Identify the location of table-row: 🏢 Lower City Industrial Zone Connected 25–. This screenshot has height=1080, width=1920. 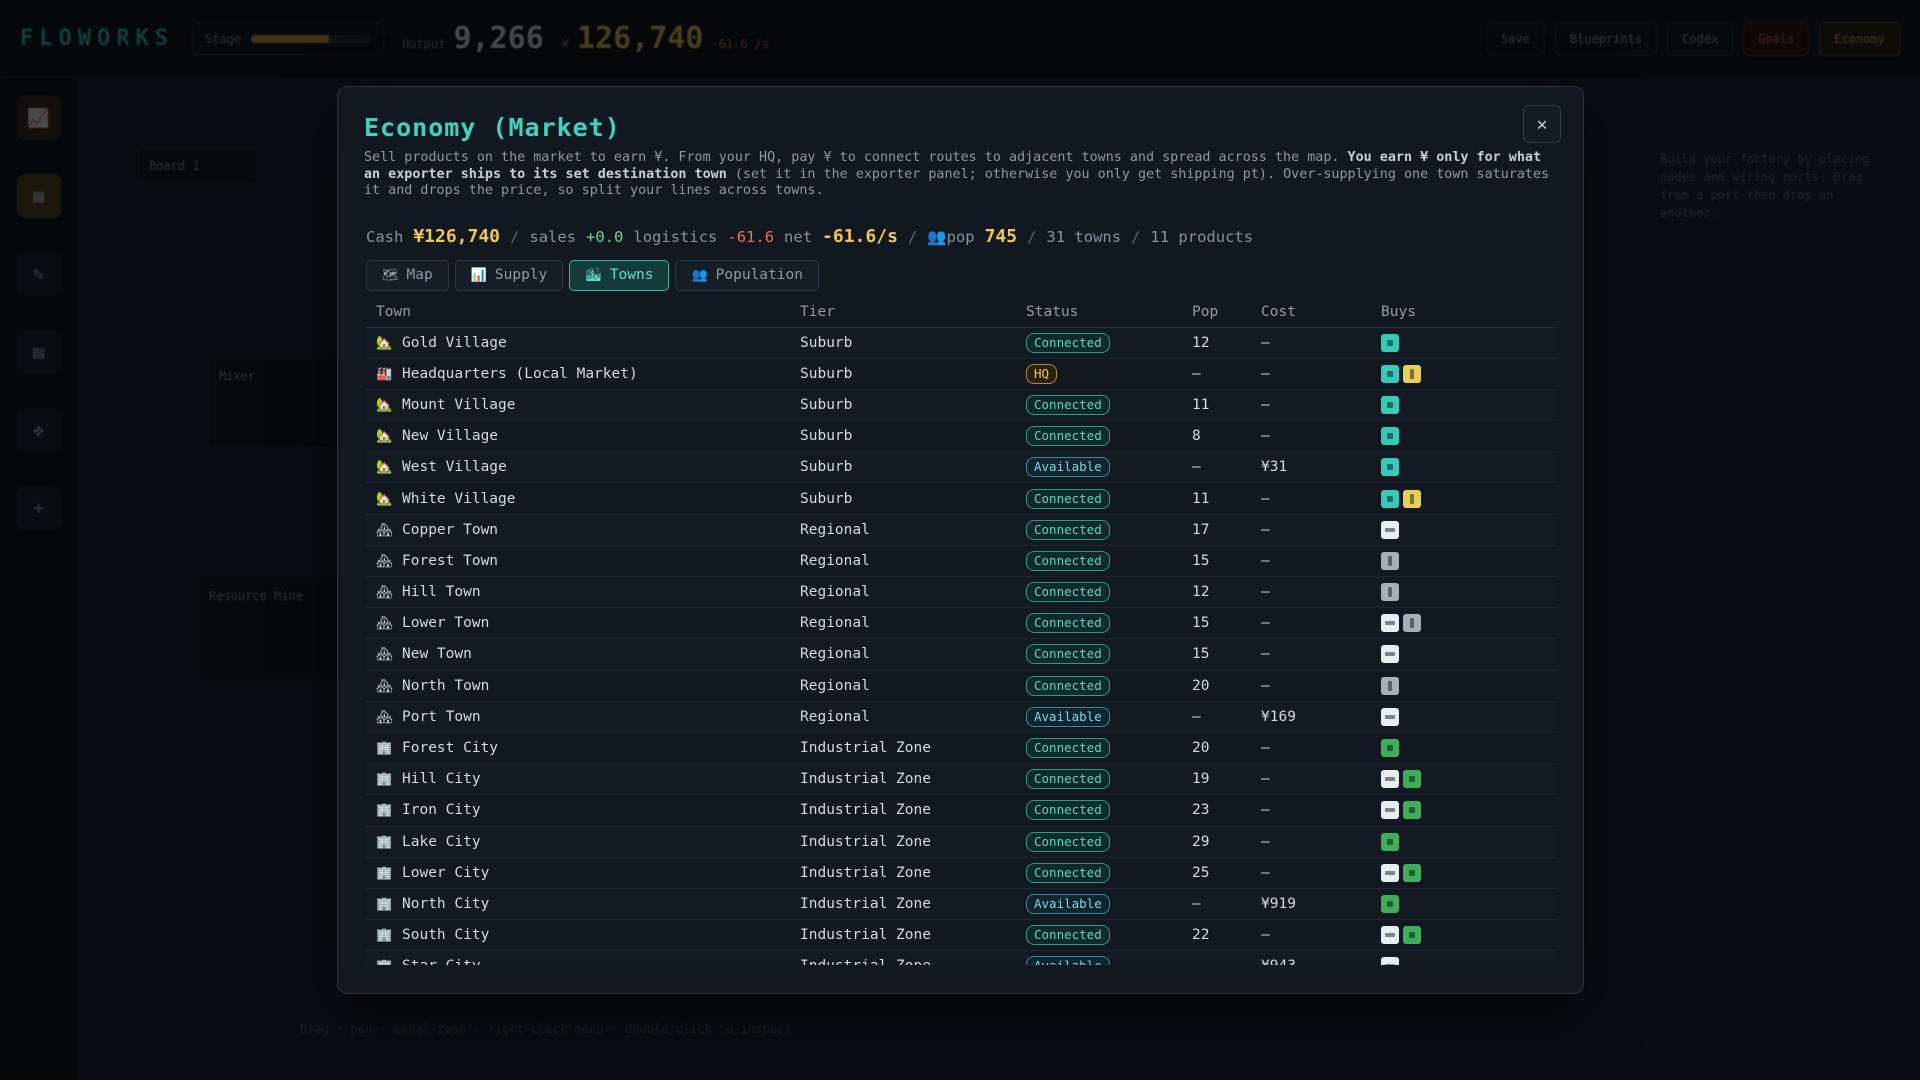
(961, 873).